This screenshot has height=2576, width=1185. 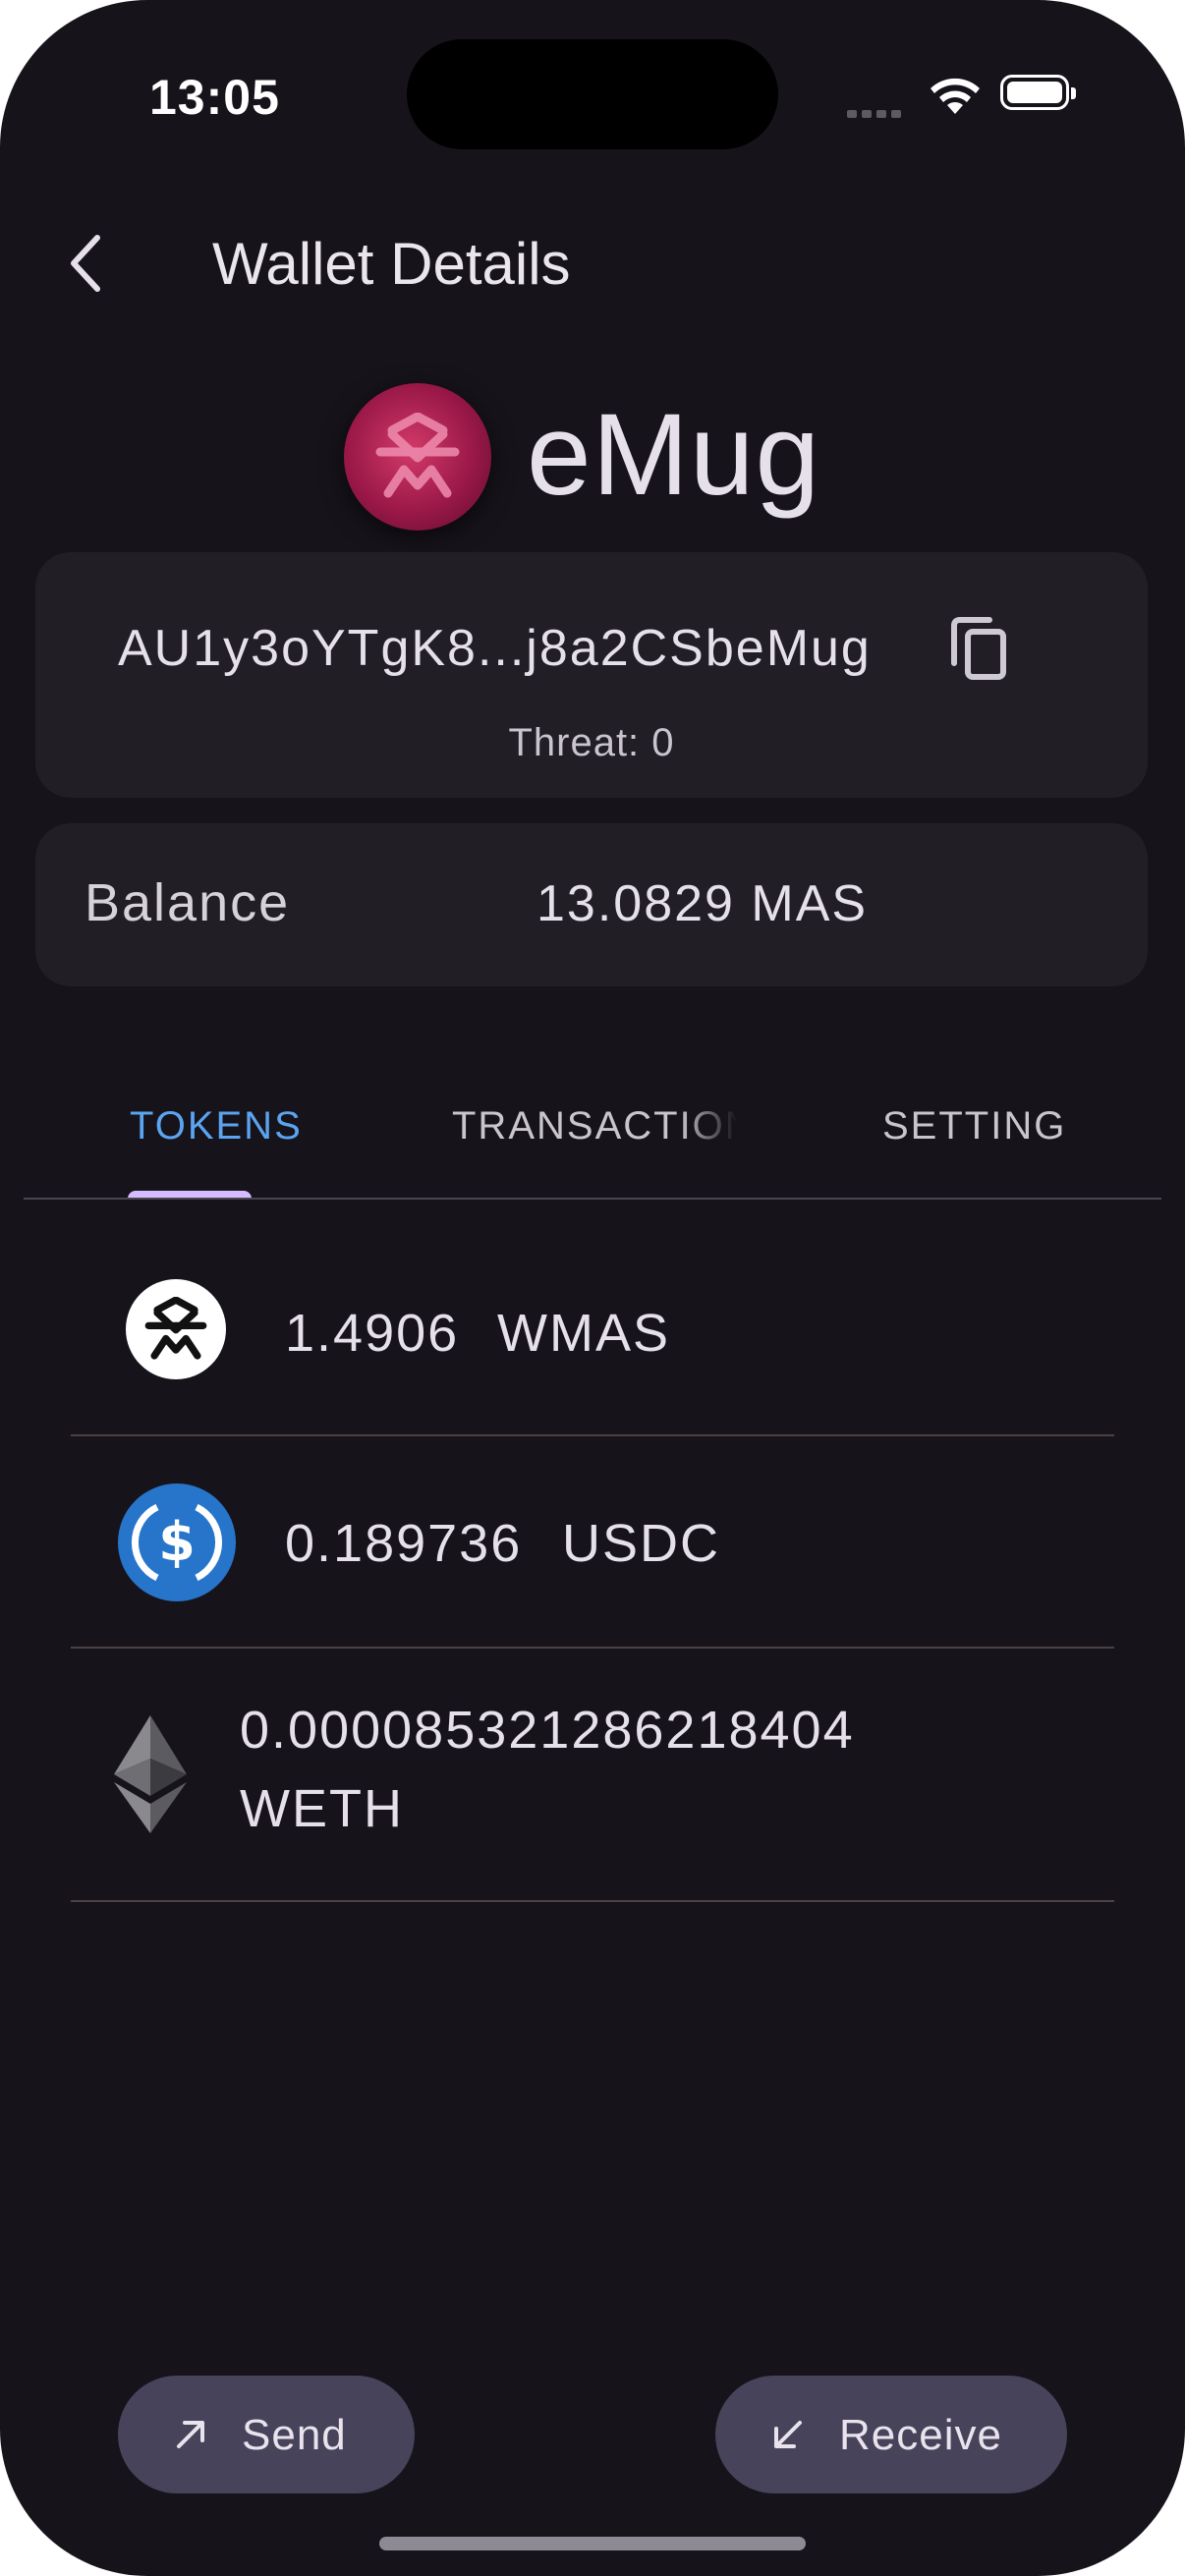 What do you see at coordinates (548, 1730) in the screenshot?
I see `token-amount: 0.000085321286218404` at bounding box center [548, 1730].